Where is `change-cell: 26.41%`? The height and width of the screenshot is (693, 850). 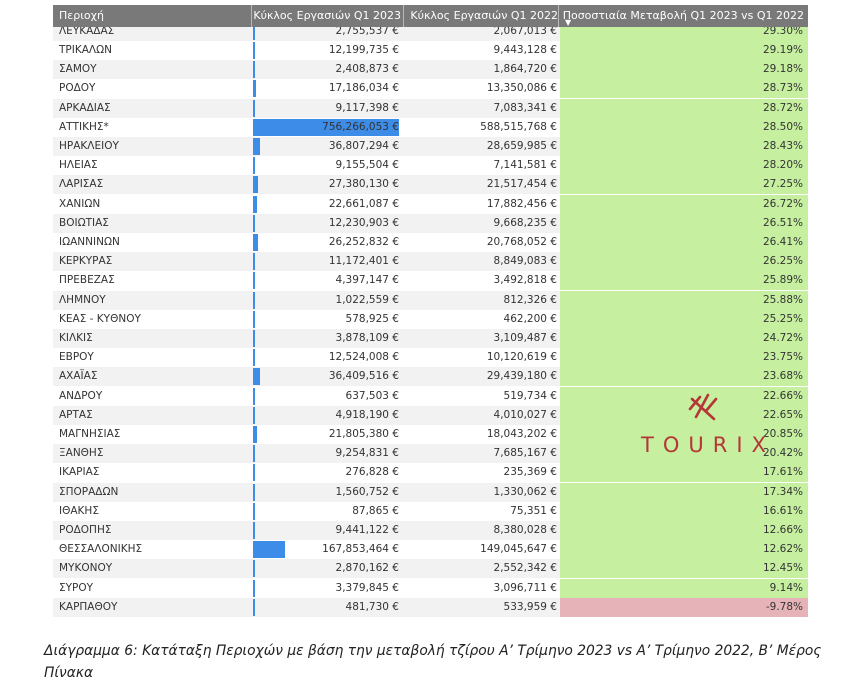
change-cell: 26.41% is located at coordinates (684, 242).